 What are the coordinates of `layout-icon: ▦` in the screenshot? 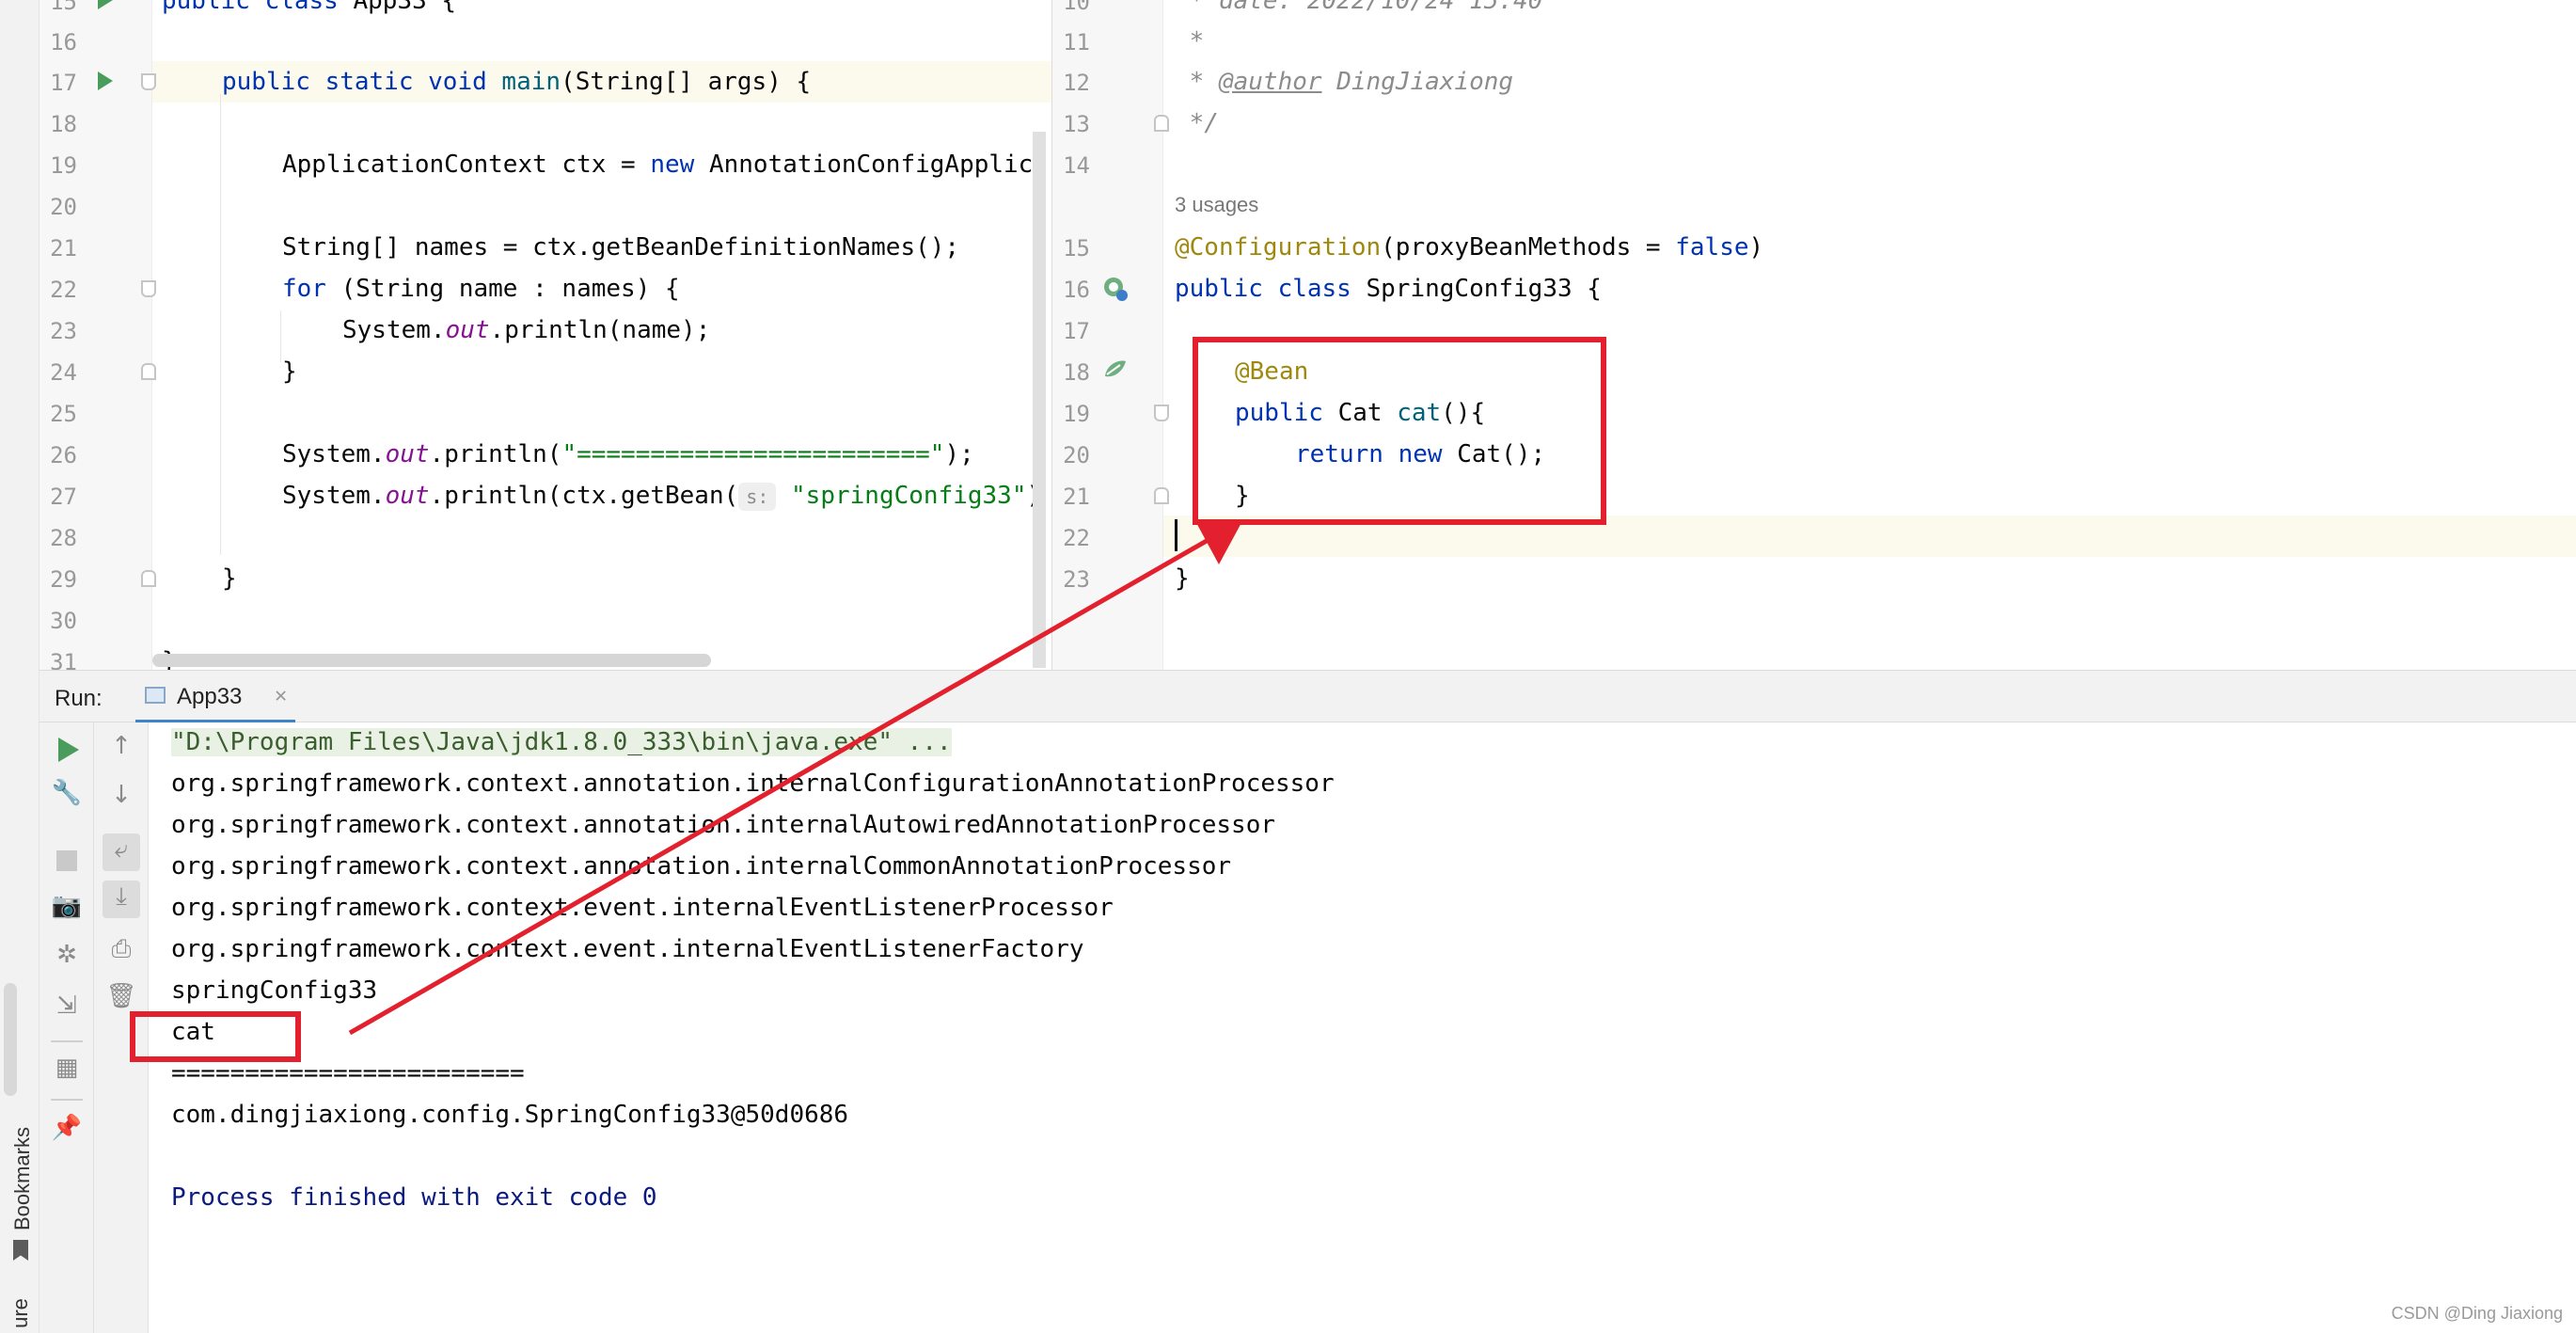 It's located at (67, 1068).